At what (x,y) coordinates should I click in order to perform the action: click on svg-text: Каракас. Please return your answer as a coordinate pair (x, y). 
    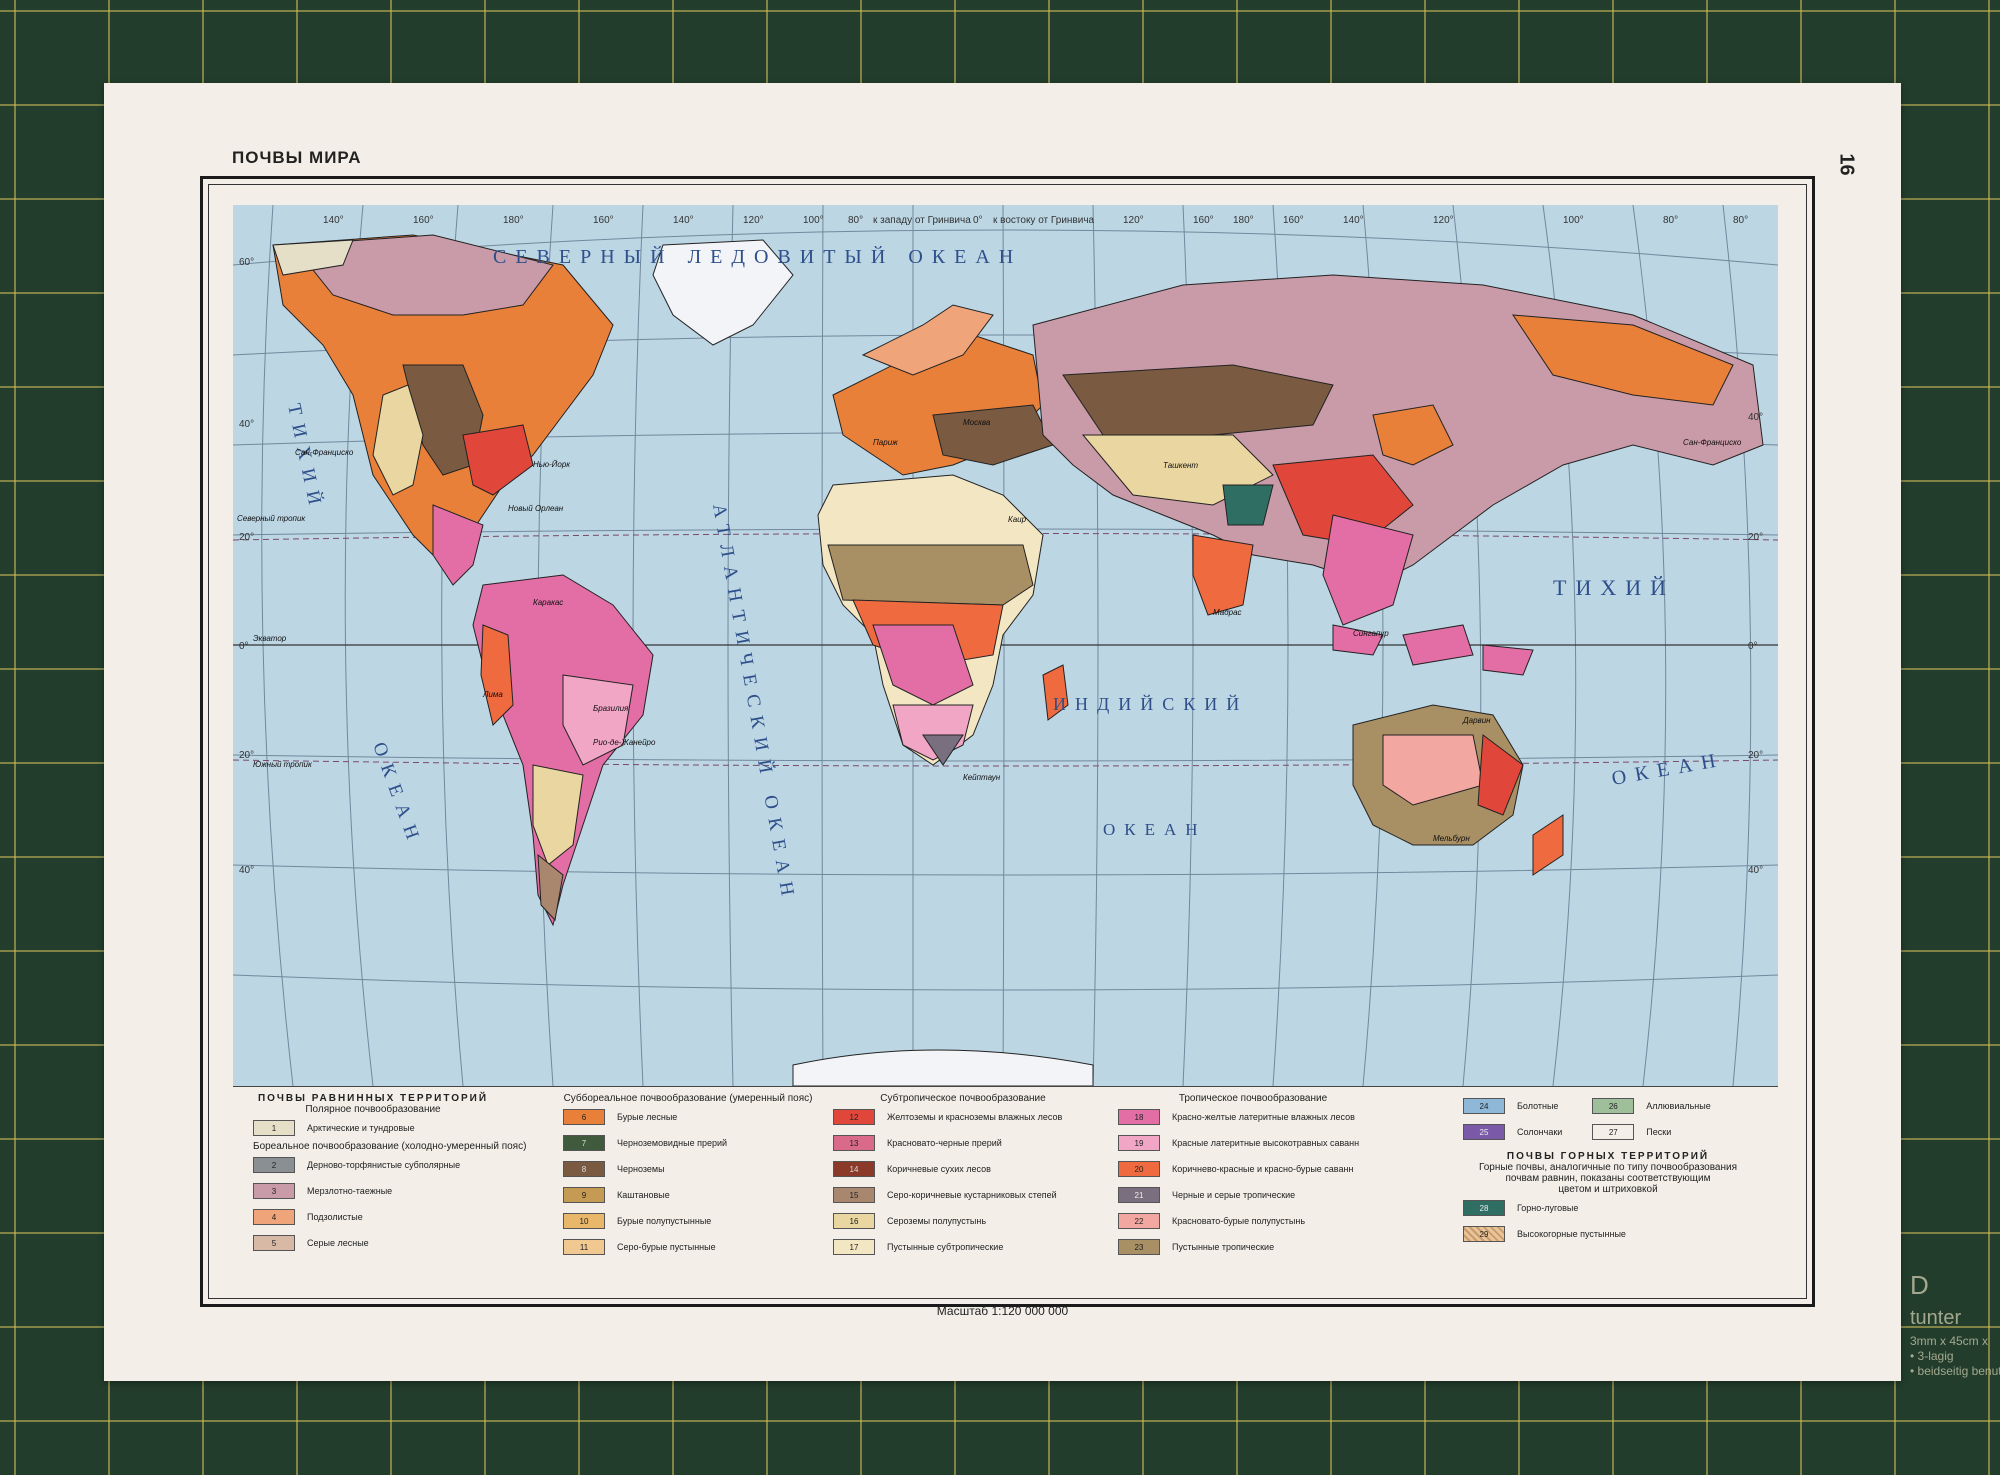
    Looking at the image, I should click on (548, 602).